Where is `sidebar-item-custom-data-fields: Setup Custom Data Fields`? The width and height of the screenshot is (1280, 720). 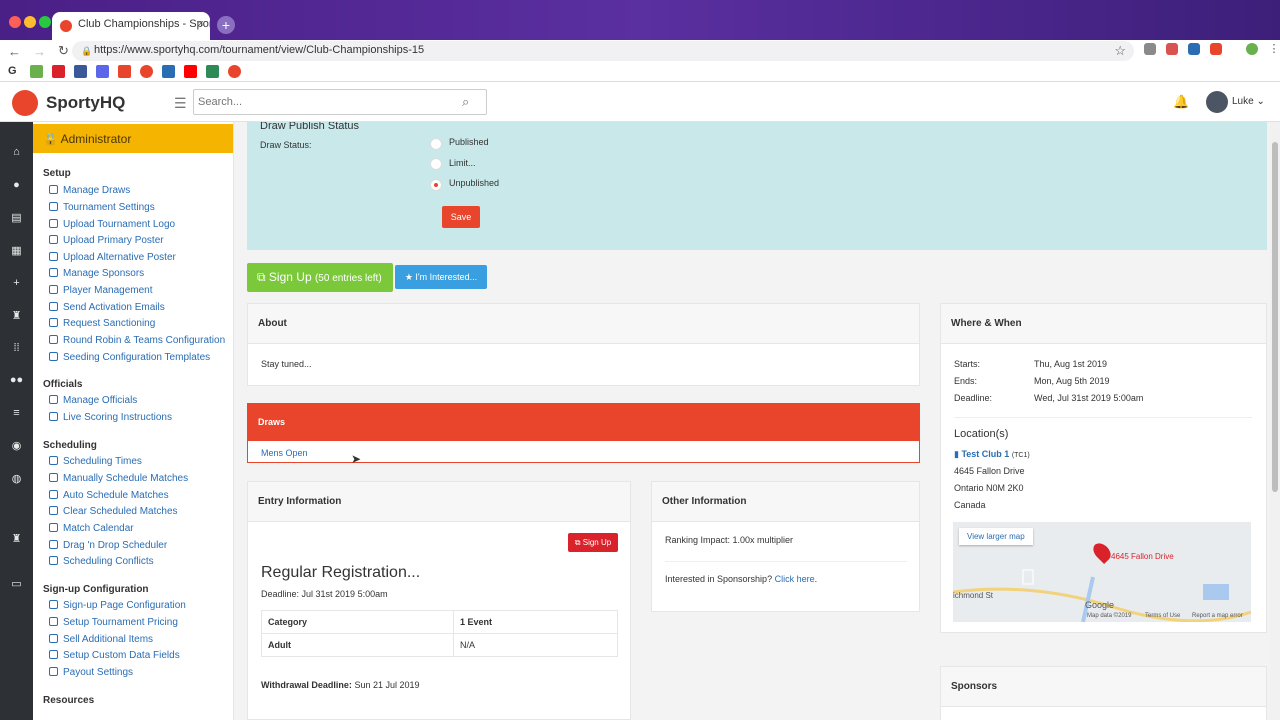
sidebar-item-custom-data-fields: Setup Custom Data Fields is located at coordinates (114, 655).